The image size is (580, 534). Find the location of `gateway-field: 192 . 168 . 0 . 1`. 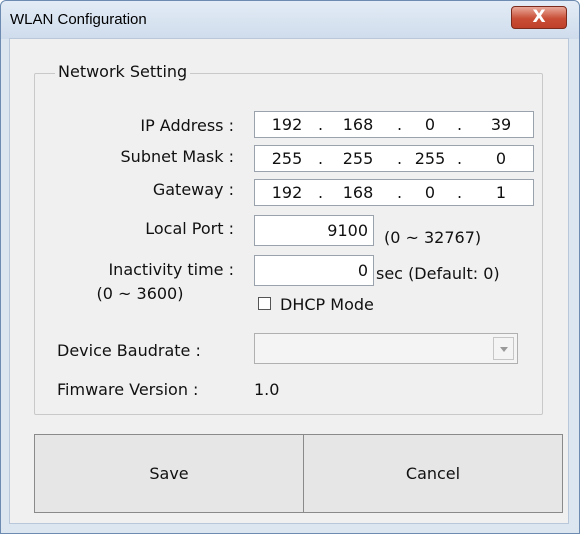

gateway-field: 192 . 168 . 0 . 1 is located at coordinates (394, 192).